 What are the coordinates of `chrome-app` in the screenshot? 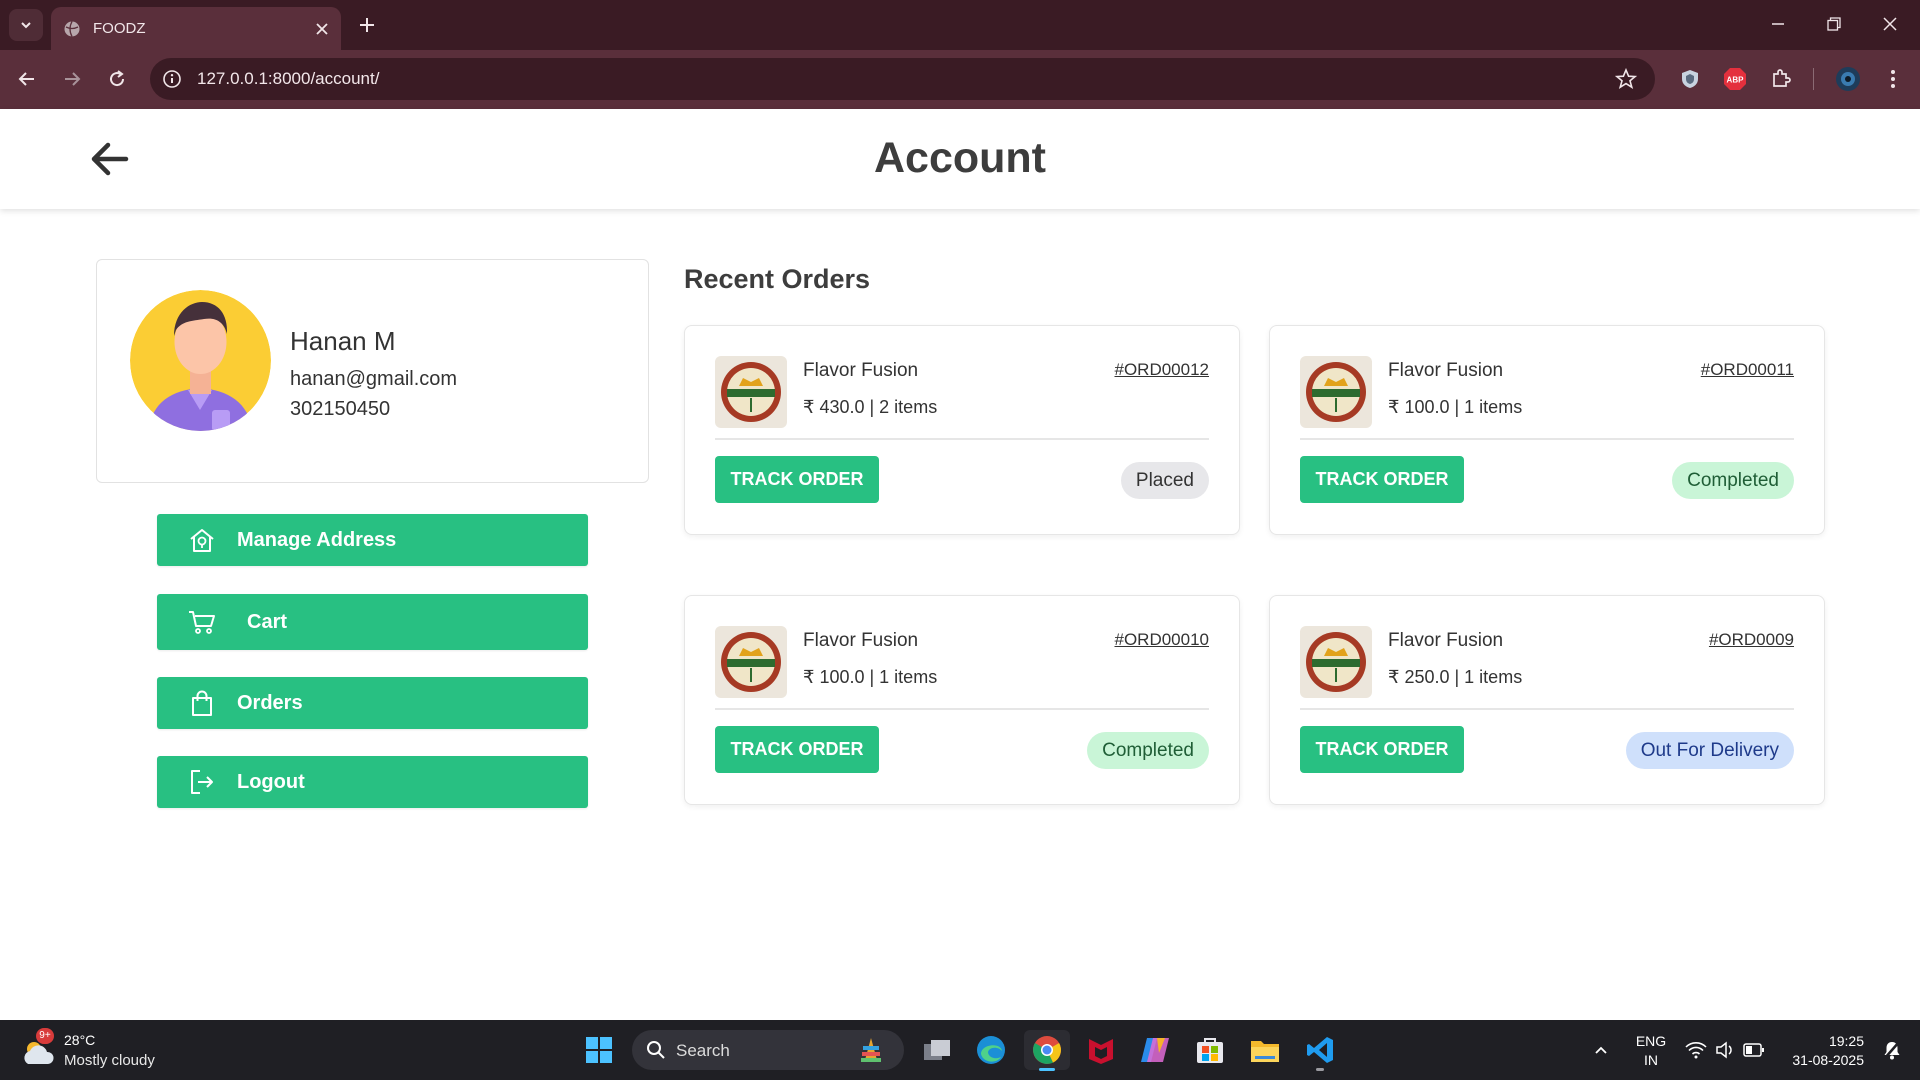 It's located at (1047, 1050).